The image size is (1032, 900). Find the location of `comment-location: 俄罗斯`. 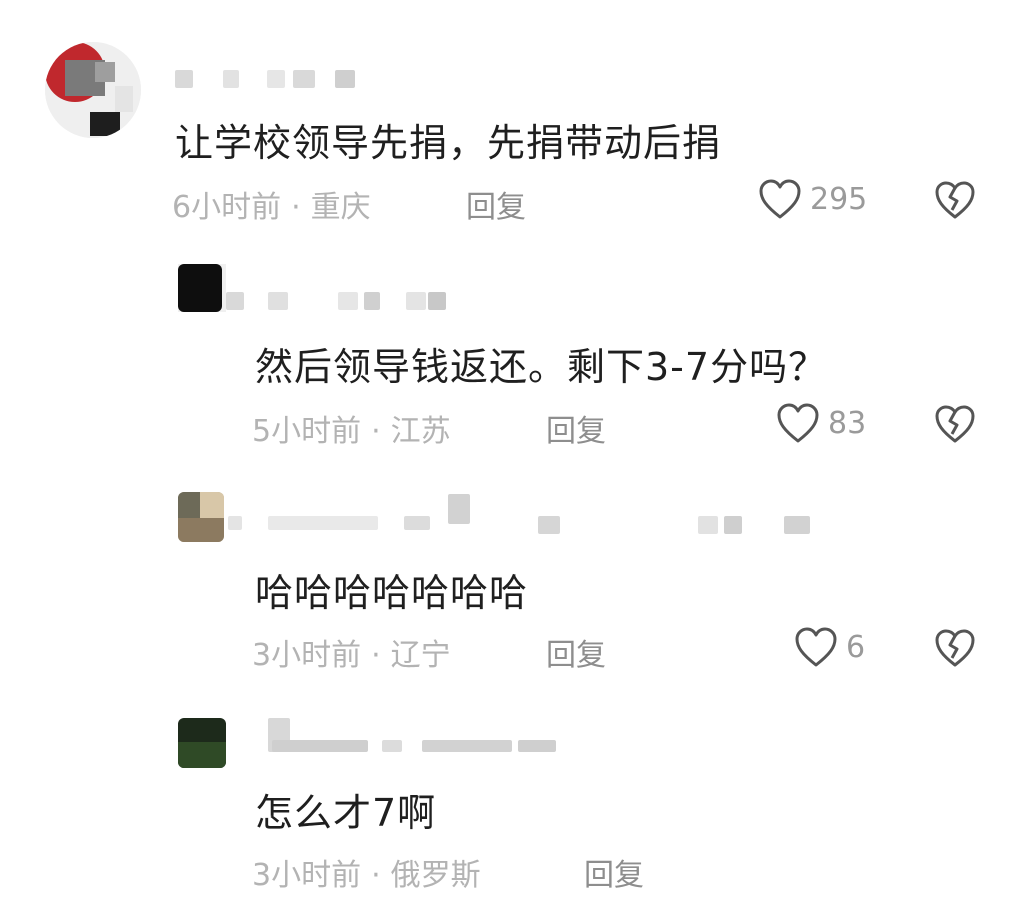

comment-location: 俄罗斯 is located at coordinates (435, 875).